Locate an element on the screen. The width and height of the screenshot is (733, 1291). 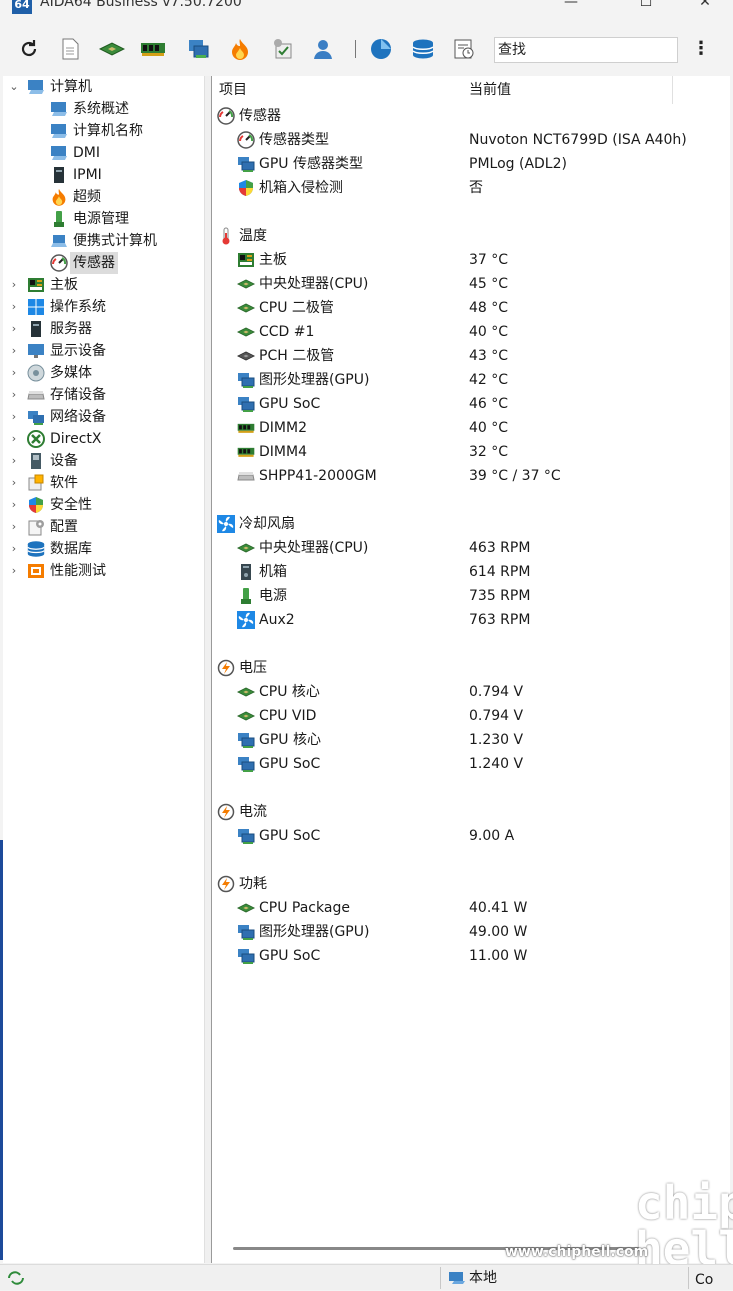
data-row-label: SHPP41-2000GM is located at coordinates (307, 476).